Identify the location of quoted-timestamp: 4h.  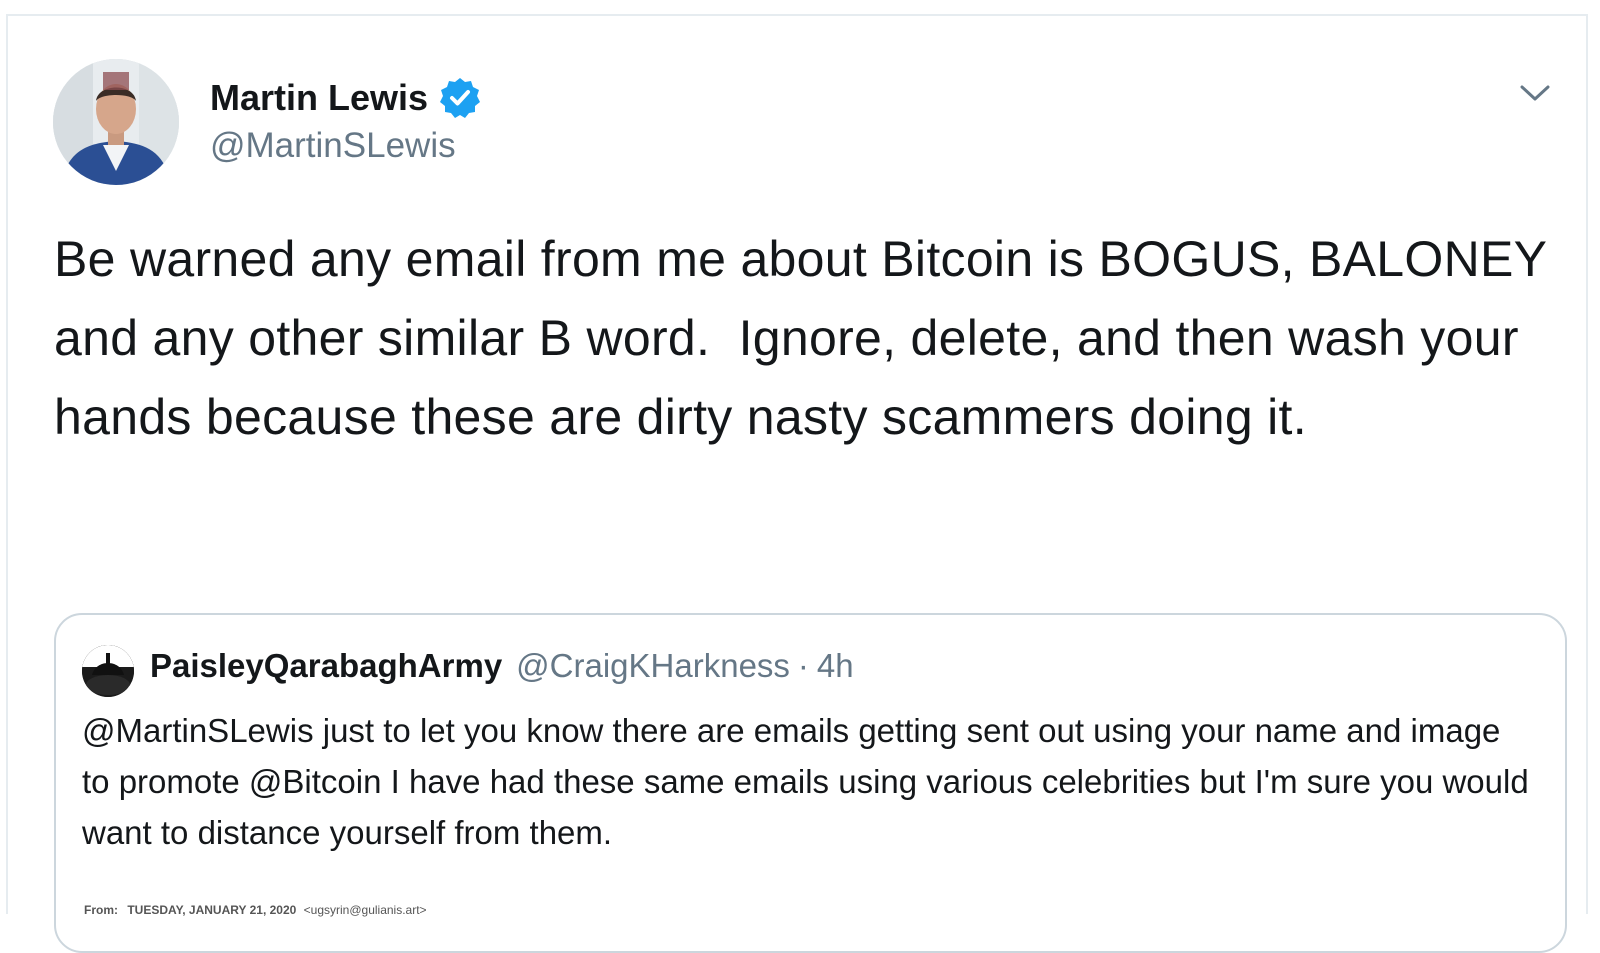
(835, 666).